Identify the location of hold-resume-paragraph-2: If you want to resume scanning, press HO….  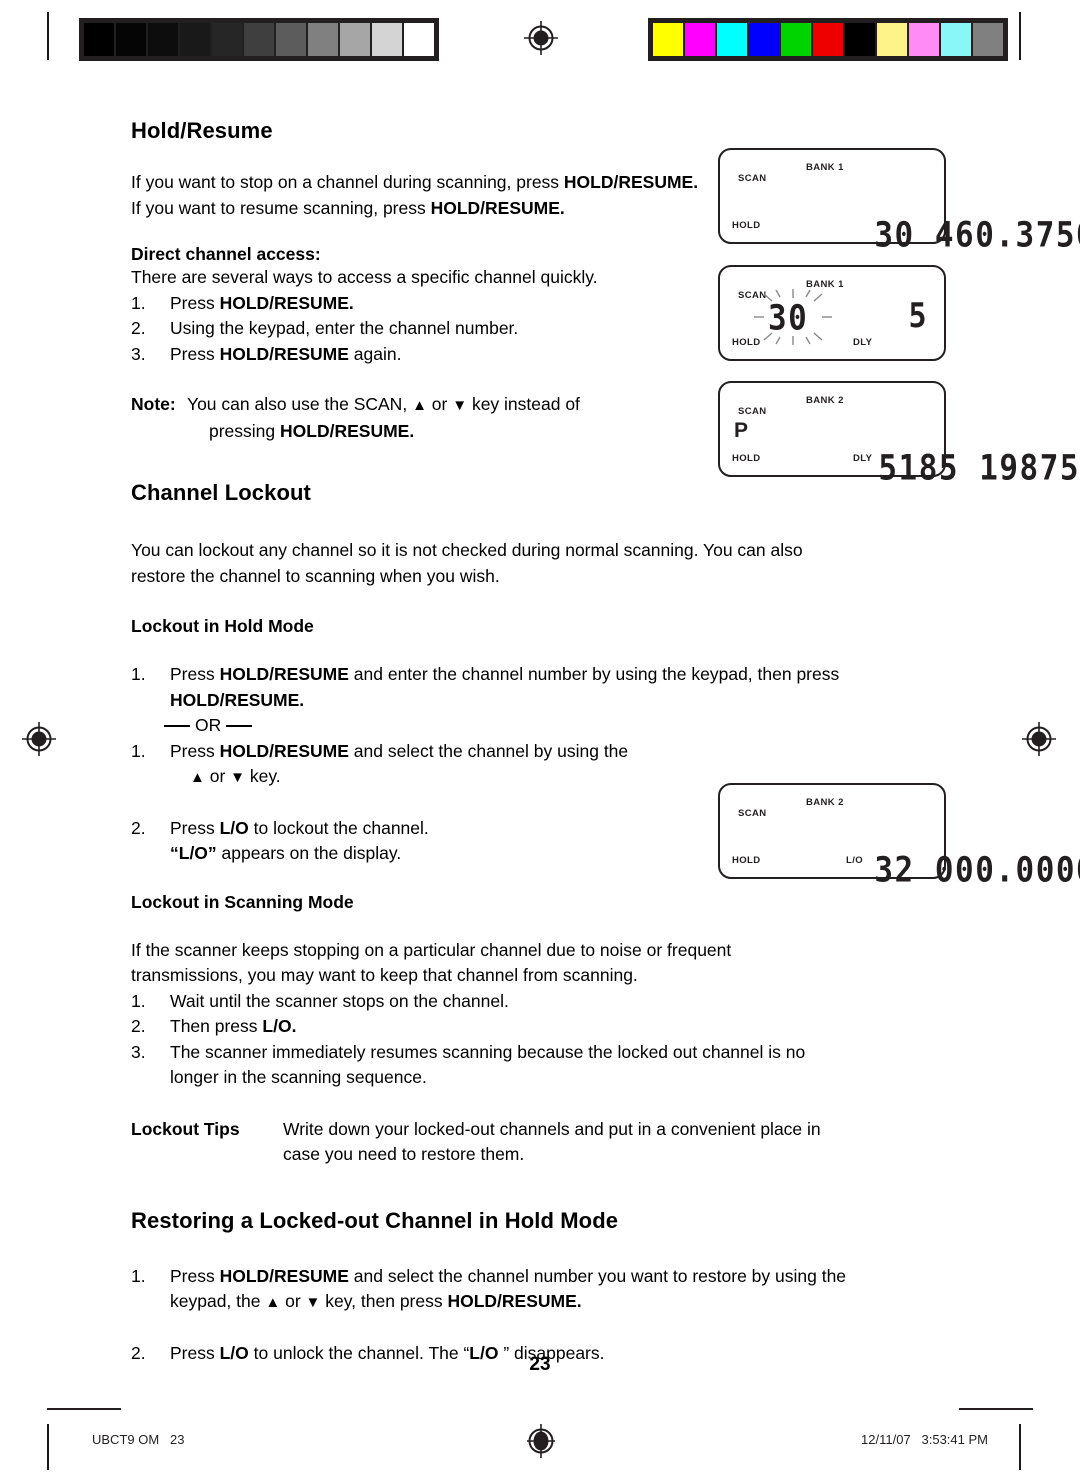
(421, 209).